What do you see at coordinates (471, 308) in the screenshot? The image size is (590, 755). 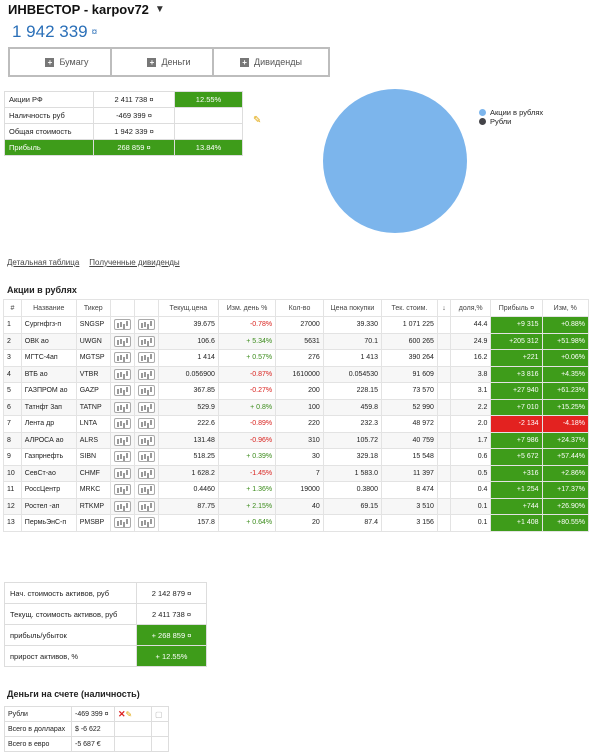 I see `column-header: доля,%` at bounding box center [471, 308].